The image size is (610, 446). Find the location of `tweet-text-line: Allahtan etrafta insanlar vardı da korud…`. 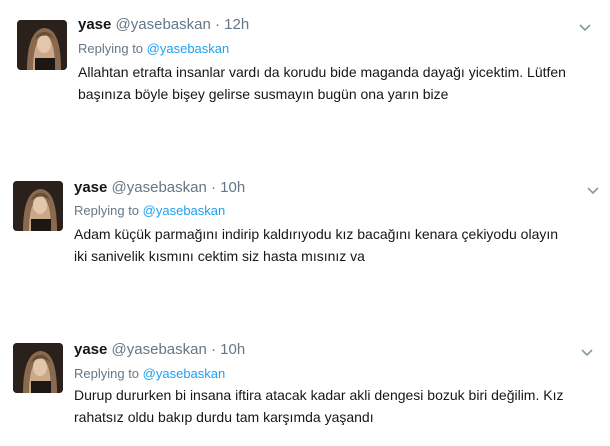

tweet-text-line: Allahtan etrafta insanlar vardı da korud… is located at coordinates (322, 72).